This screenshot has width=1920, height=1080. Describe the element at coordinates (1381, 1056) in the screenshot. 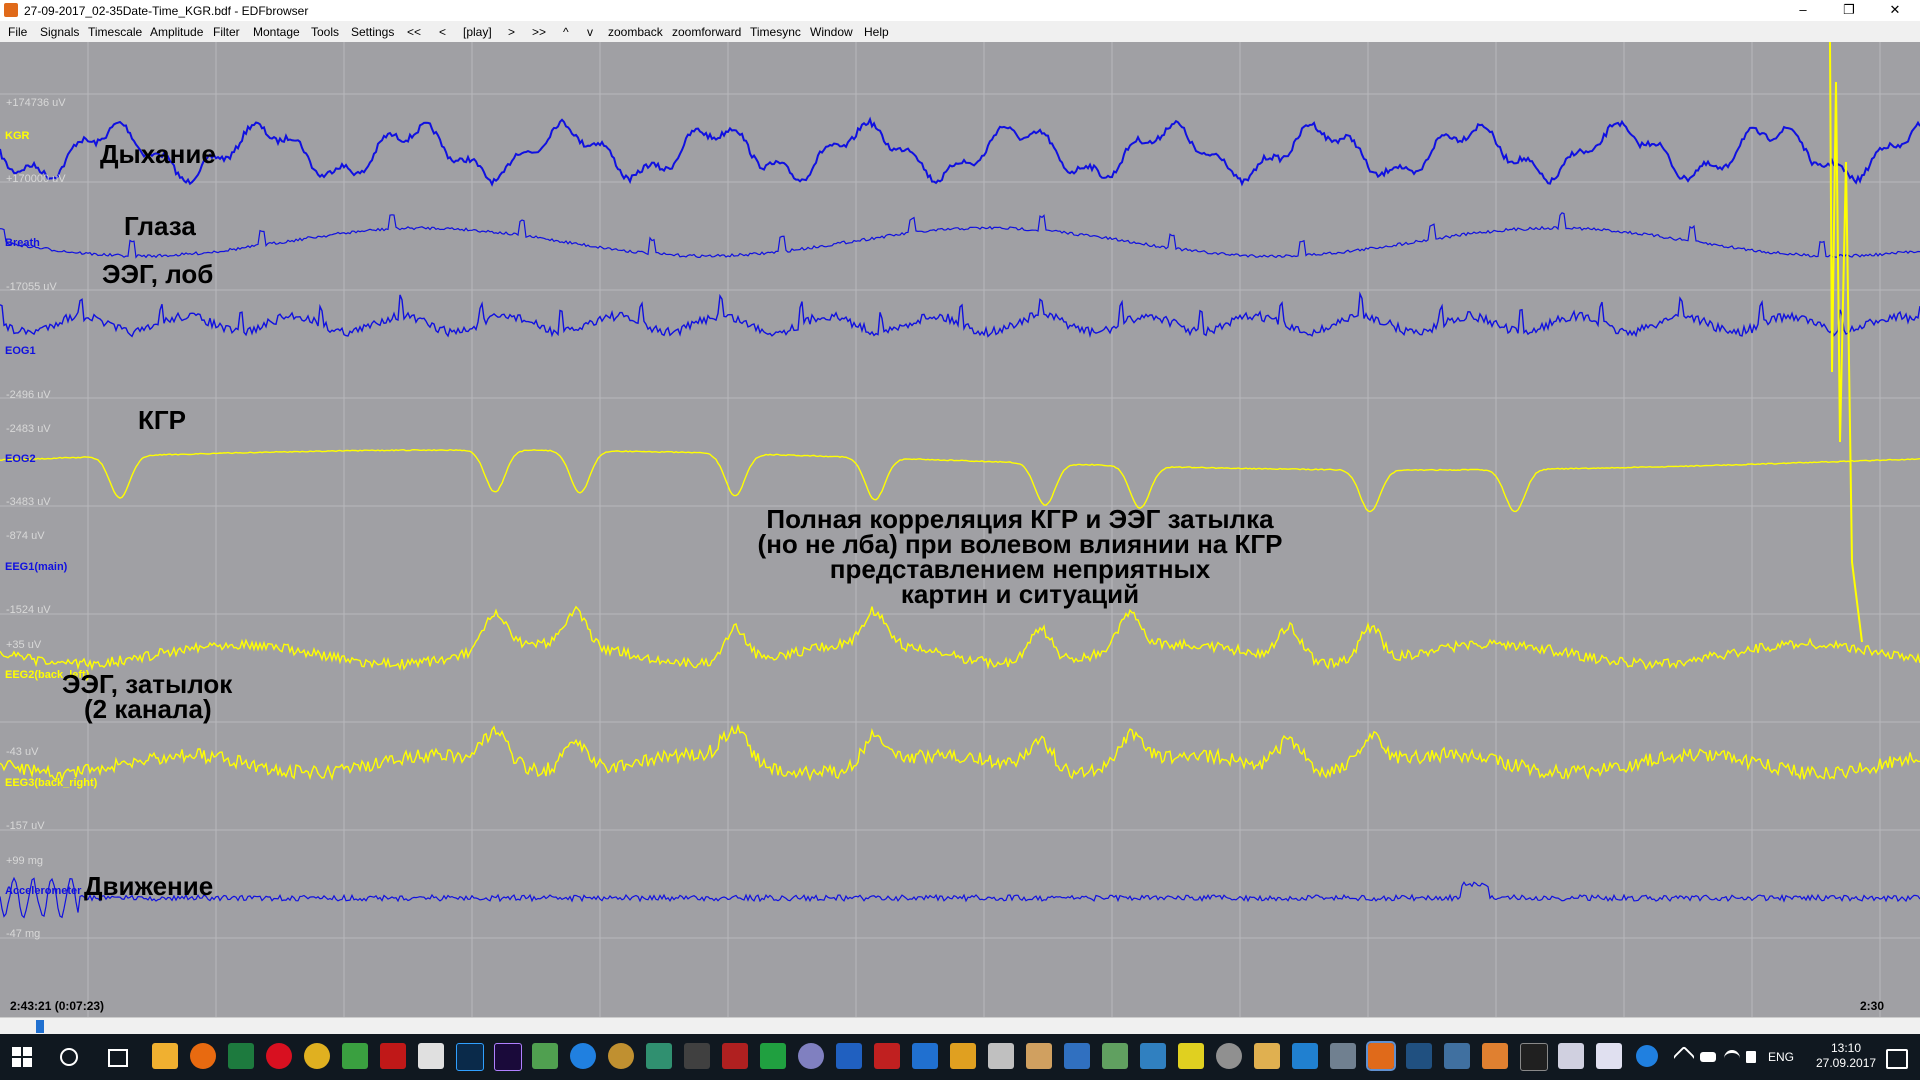

I see `edfbrowser-taskbar-icon` at that location.